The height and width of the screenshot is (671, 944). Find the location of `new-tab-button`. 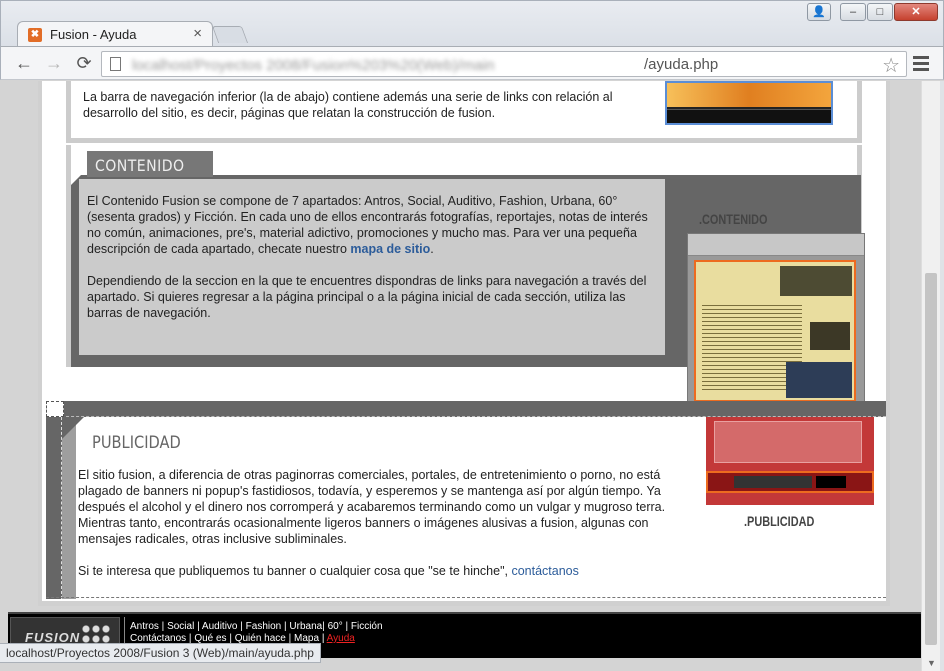

new-tab-button is located at coordinates (230, 34).